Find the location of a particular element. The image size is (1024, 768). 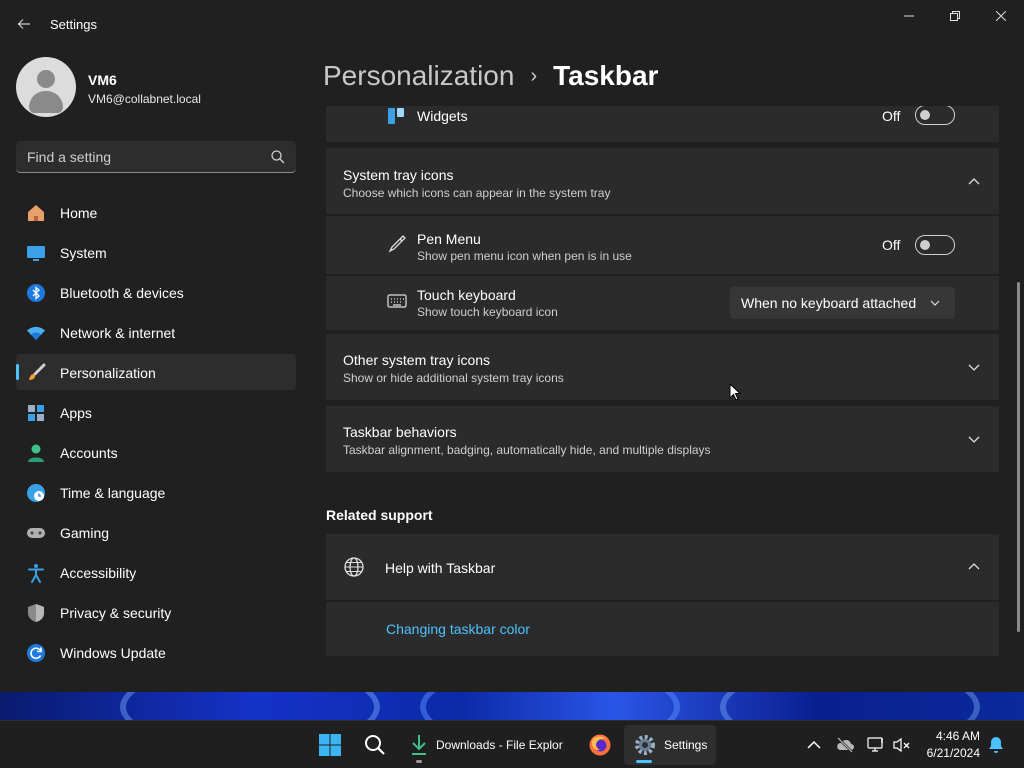

search-input: Find a setting is located at coordinates (156, 157).